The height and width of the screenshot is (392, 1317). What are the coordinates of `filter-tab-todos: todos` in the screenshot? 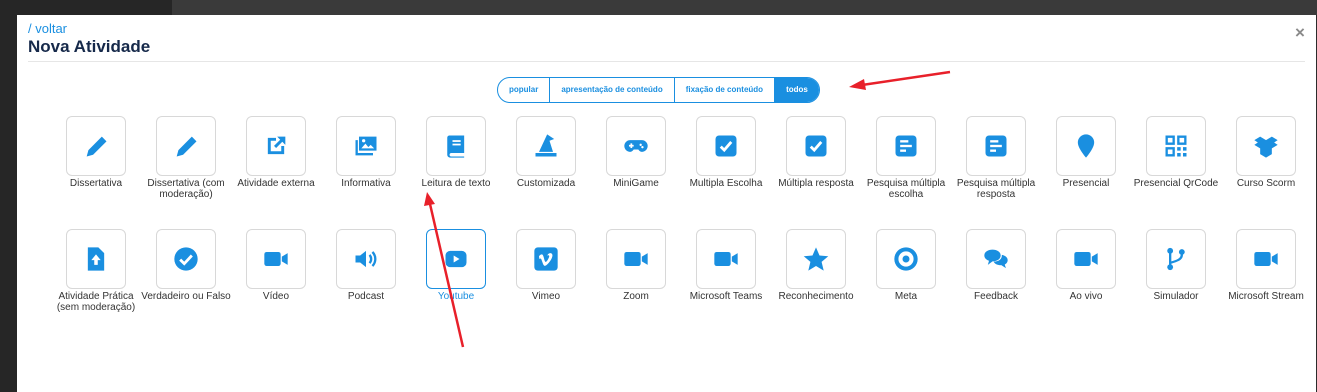 It's located at (797, 90).